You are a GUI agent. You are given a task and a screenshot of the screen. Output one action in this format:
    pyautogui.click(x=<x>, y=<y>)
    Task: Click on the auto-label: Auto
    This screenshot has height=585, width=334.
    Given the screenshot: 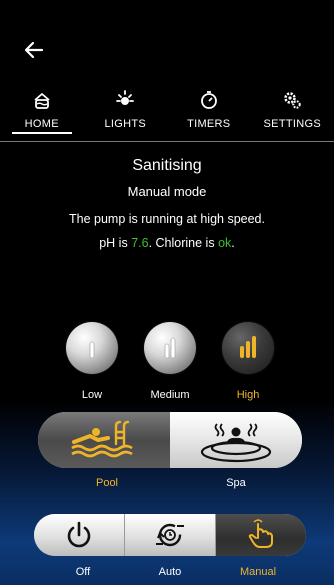 What is the action you would take?
    pyautogui.click(x=170, y=572)
    